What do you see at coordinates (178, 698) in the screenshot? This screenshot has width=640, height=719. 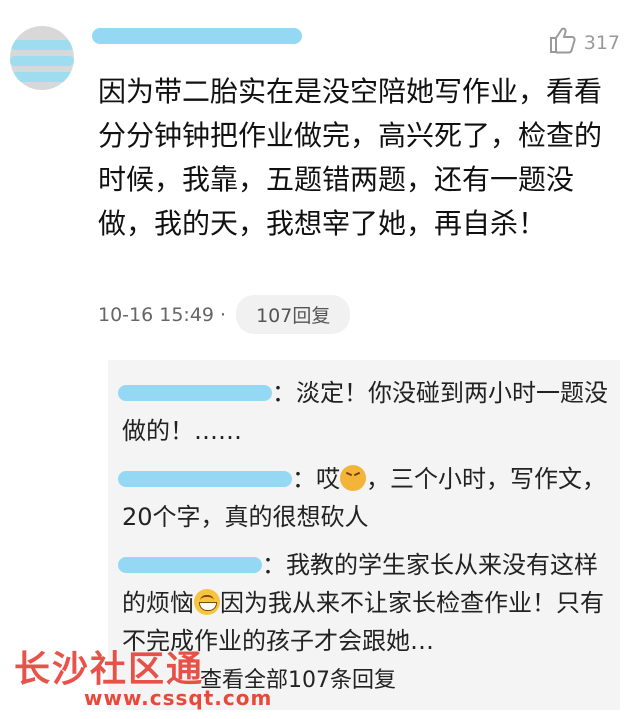 I see `watermark-url: www.cssqt.com` at bounding box center [178, 698].